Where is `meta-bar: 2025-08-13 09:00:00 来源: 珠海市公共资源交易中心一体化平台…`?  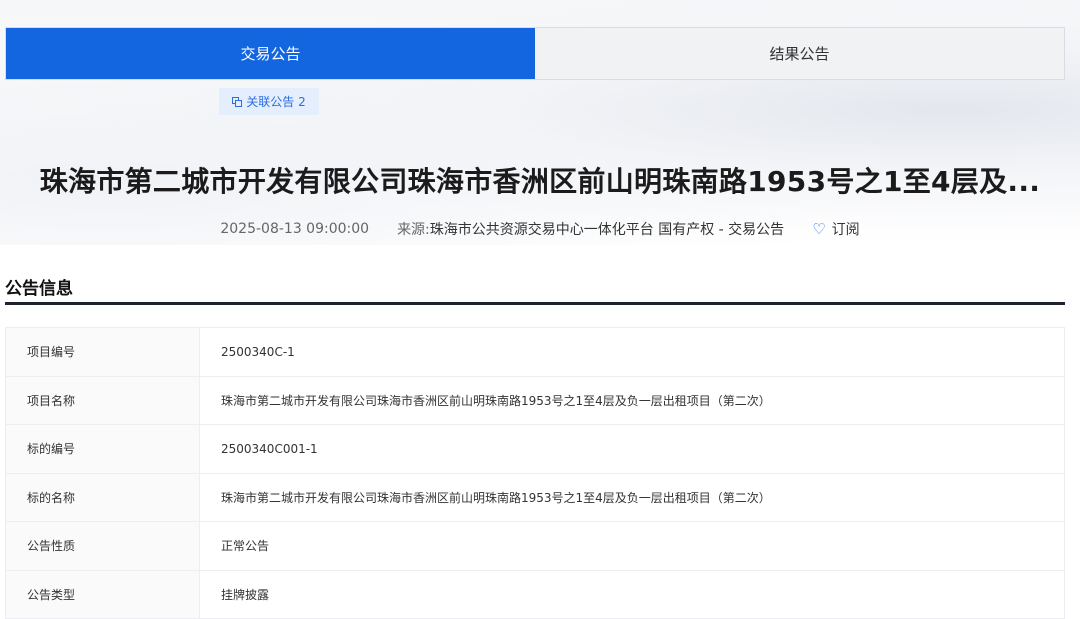 meta-bar: 2025-08-13 09:00:00 来源: 珠海市公共资源交易中心一体化平台… is located at coordinates (540, 229).